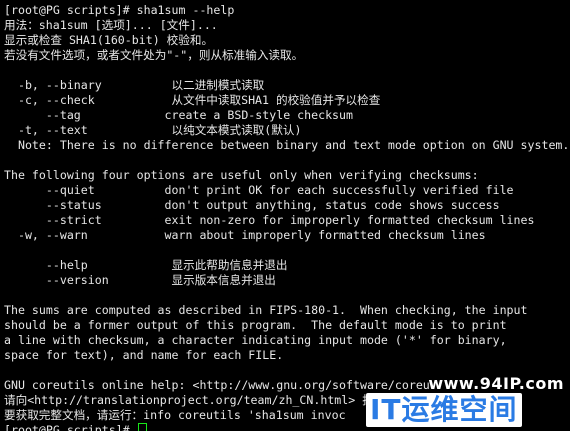  I want to click on terminal-line: --help 显示此帮助信息并退出, so click(146, 265).